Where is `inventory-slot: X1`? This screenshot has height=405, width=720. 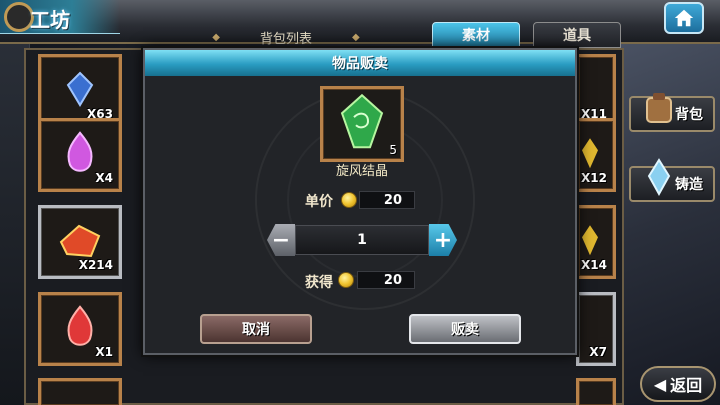
inventory-slot: X1 is located at coordinates (80, 329).